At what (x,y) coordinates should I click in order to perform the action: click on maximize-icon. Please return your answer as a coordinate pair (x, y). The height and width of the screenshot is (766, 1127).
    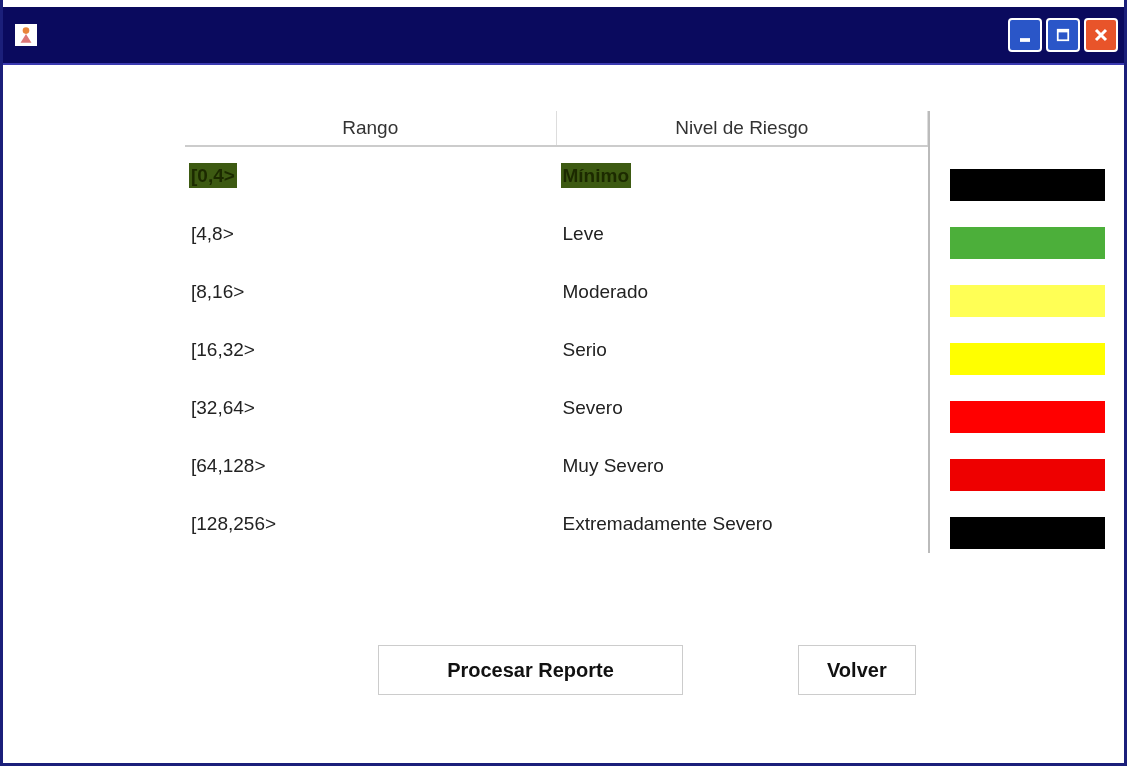
    Looking at the image, I should click on (1063, 35).